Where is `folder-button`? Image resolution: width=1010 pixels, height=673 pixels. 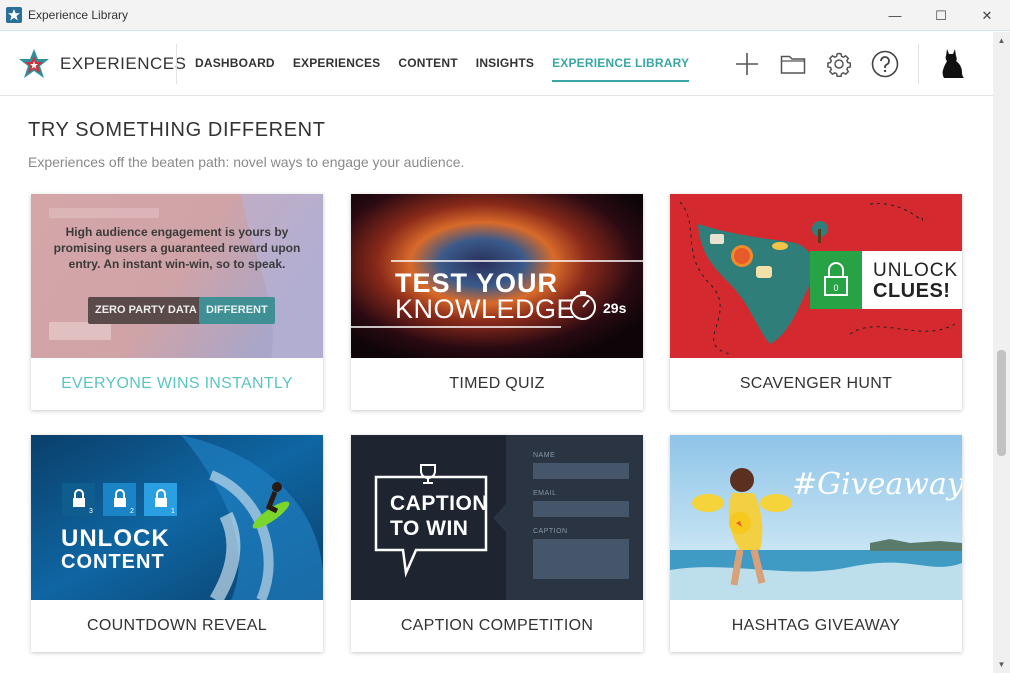 folder-button is located at coordinates (793, 64).